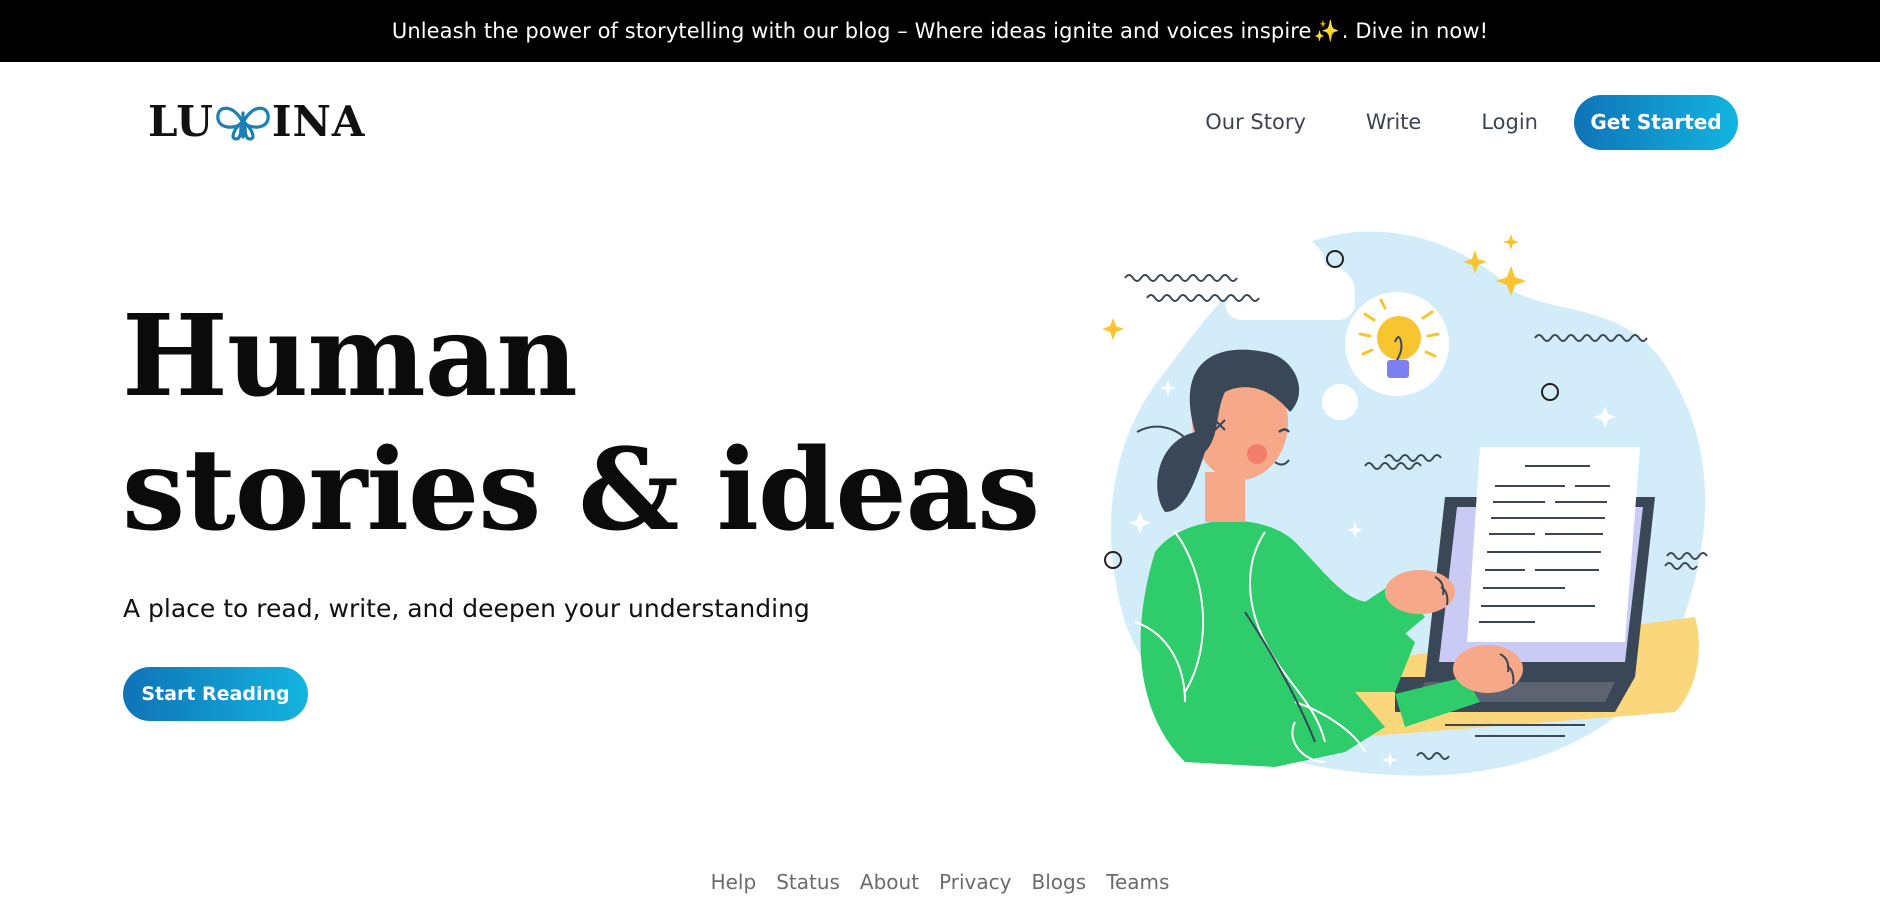 This screenshot has height=902, width=1880. I want to click on brand-left: LU, so click(181, 121).